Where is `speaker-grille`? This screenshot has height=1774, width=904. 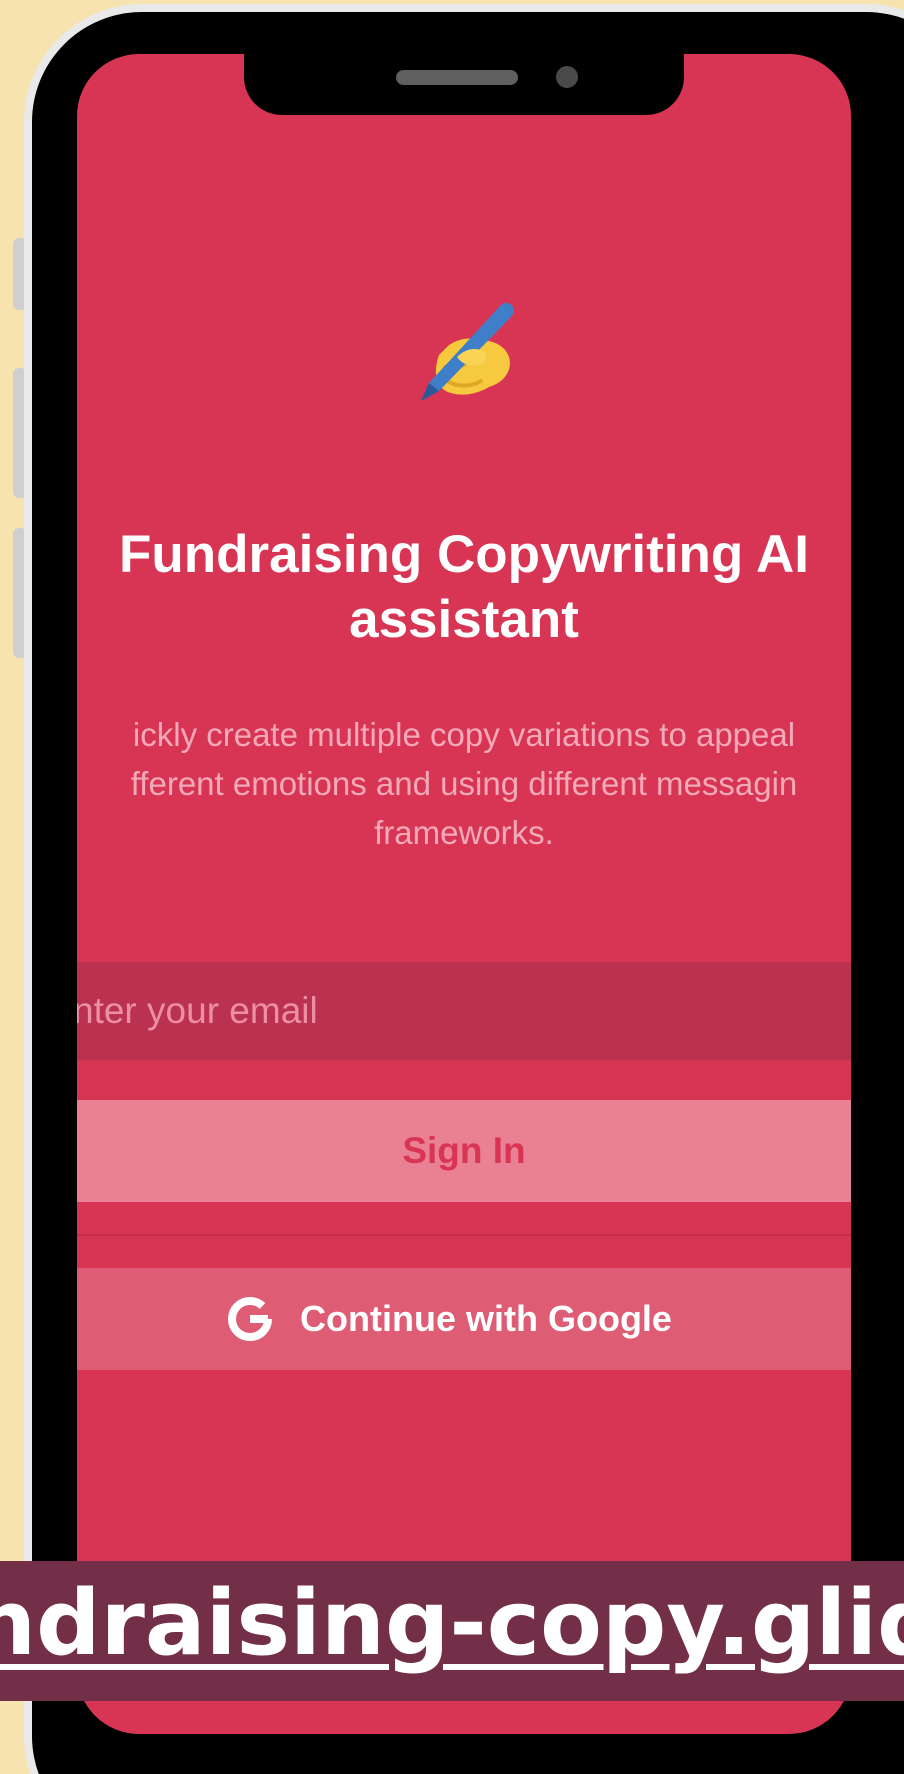
speaker-grille is located at coordinates (457, 77).